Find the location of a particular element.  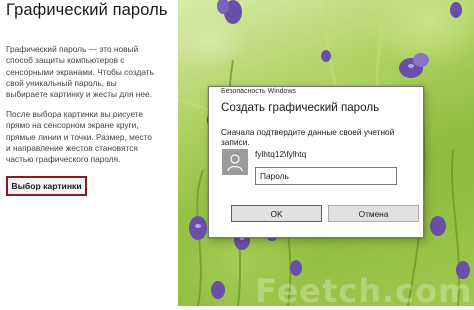

description-line: сенсорными экранами. Чтобы создать is located at coordinates (80, 71).